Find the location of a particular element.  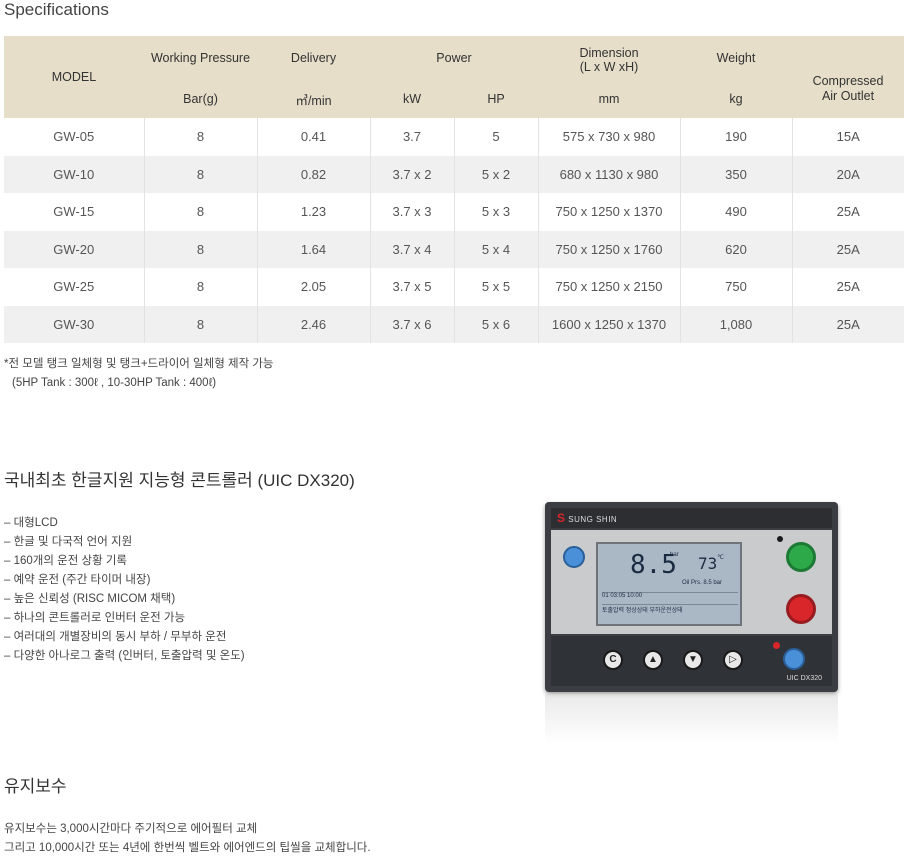

list-item: – 여러대의 개별장비의 동시 부하 / 무부하 운전 is located at coordinates (115, 637).